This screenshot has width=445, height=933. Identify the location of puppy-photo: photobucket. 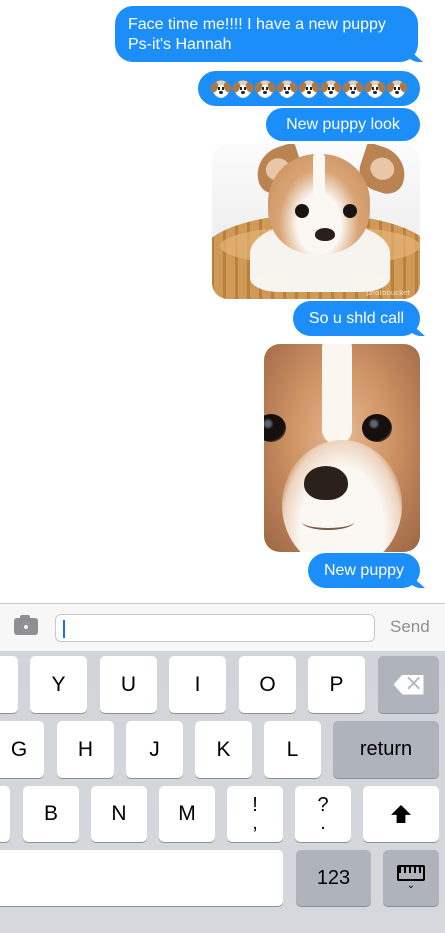
(316, 221).